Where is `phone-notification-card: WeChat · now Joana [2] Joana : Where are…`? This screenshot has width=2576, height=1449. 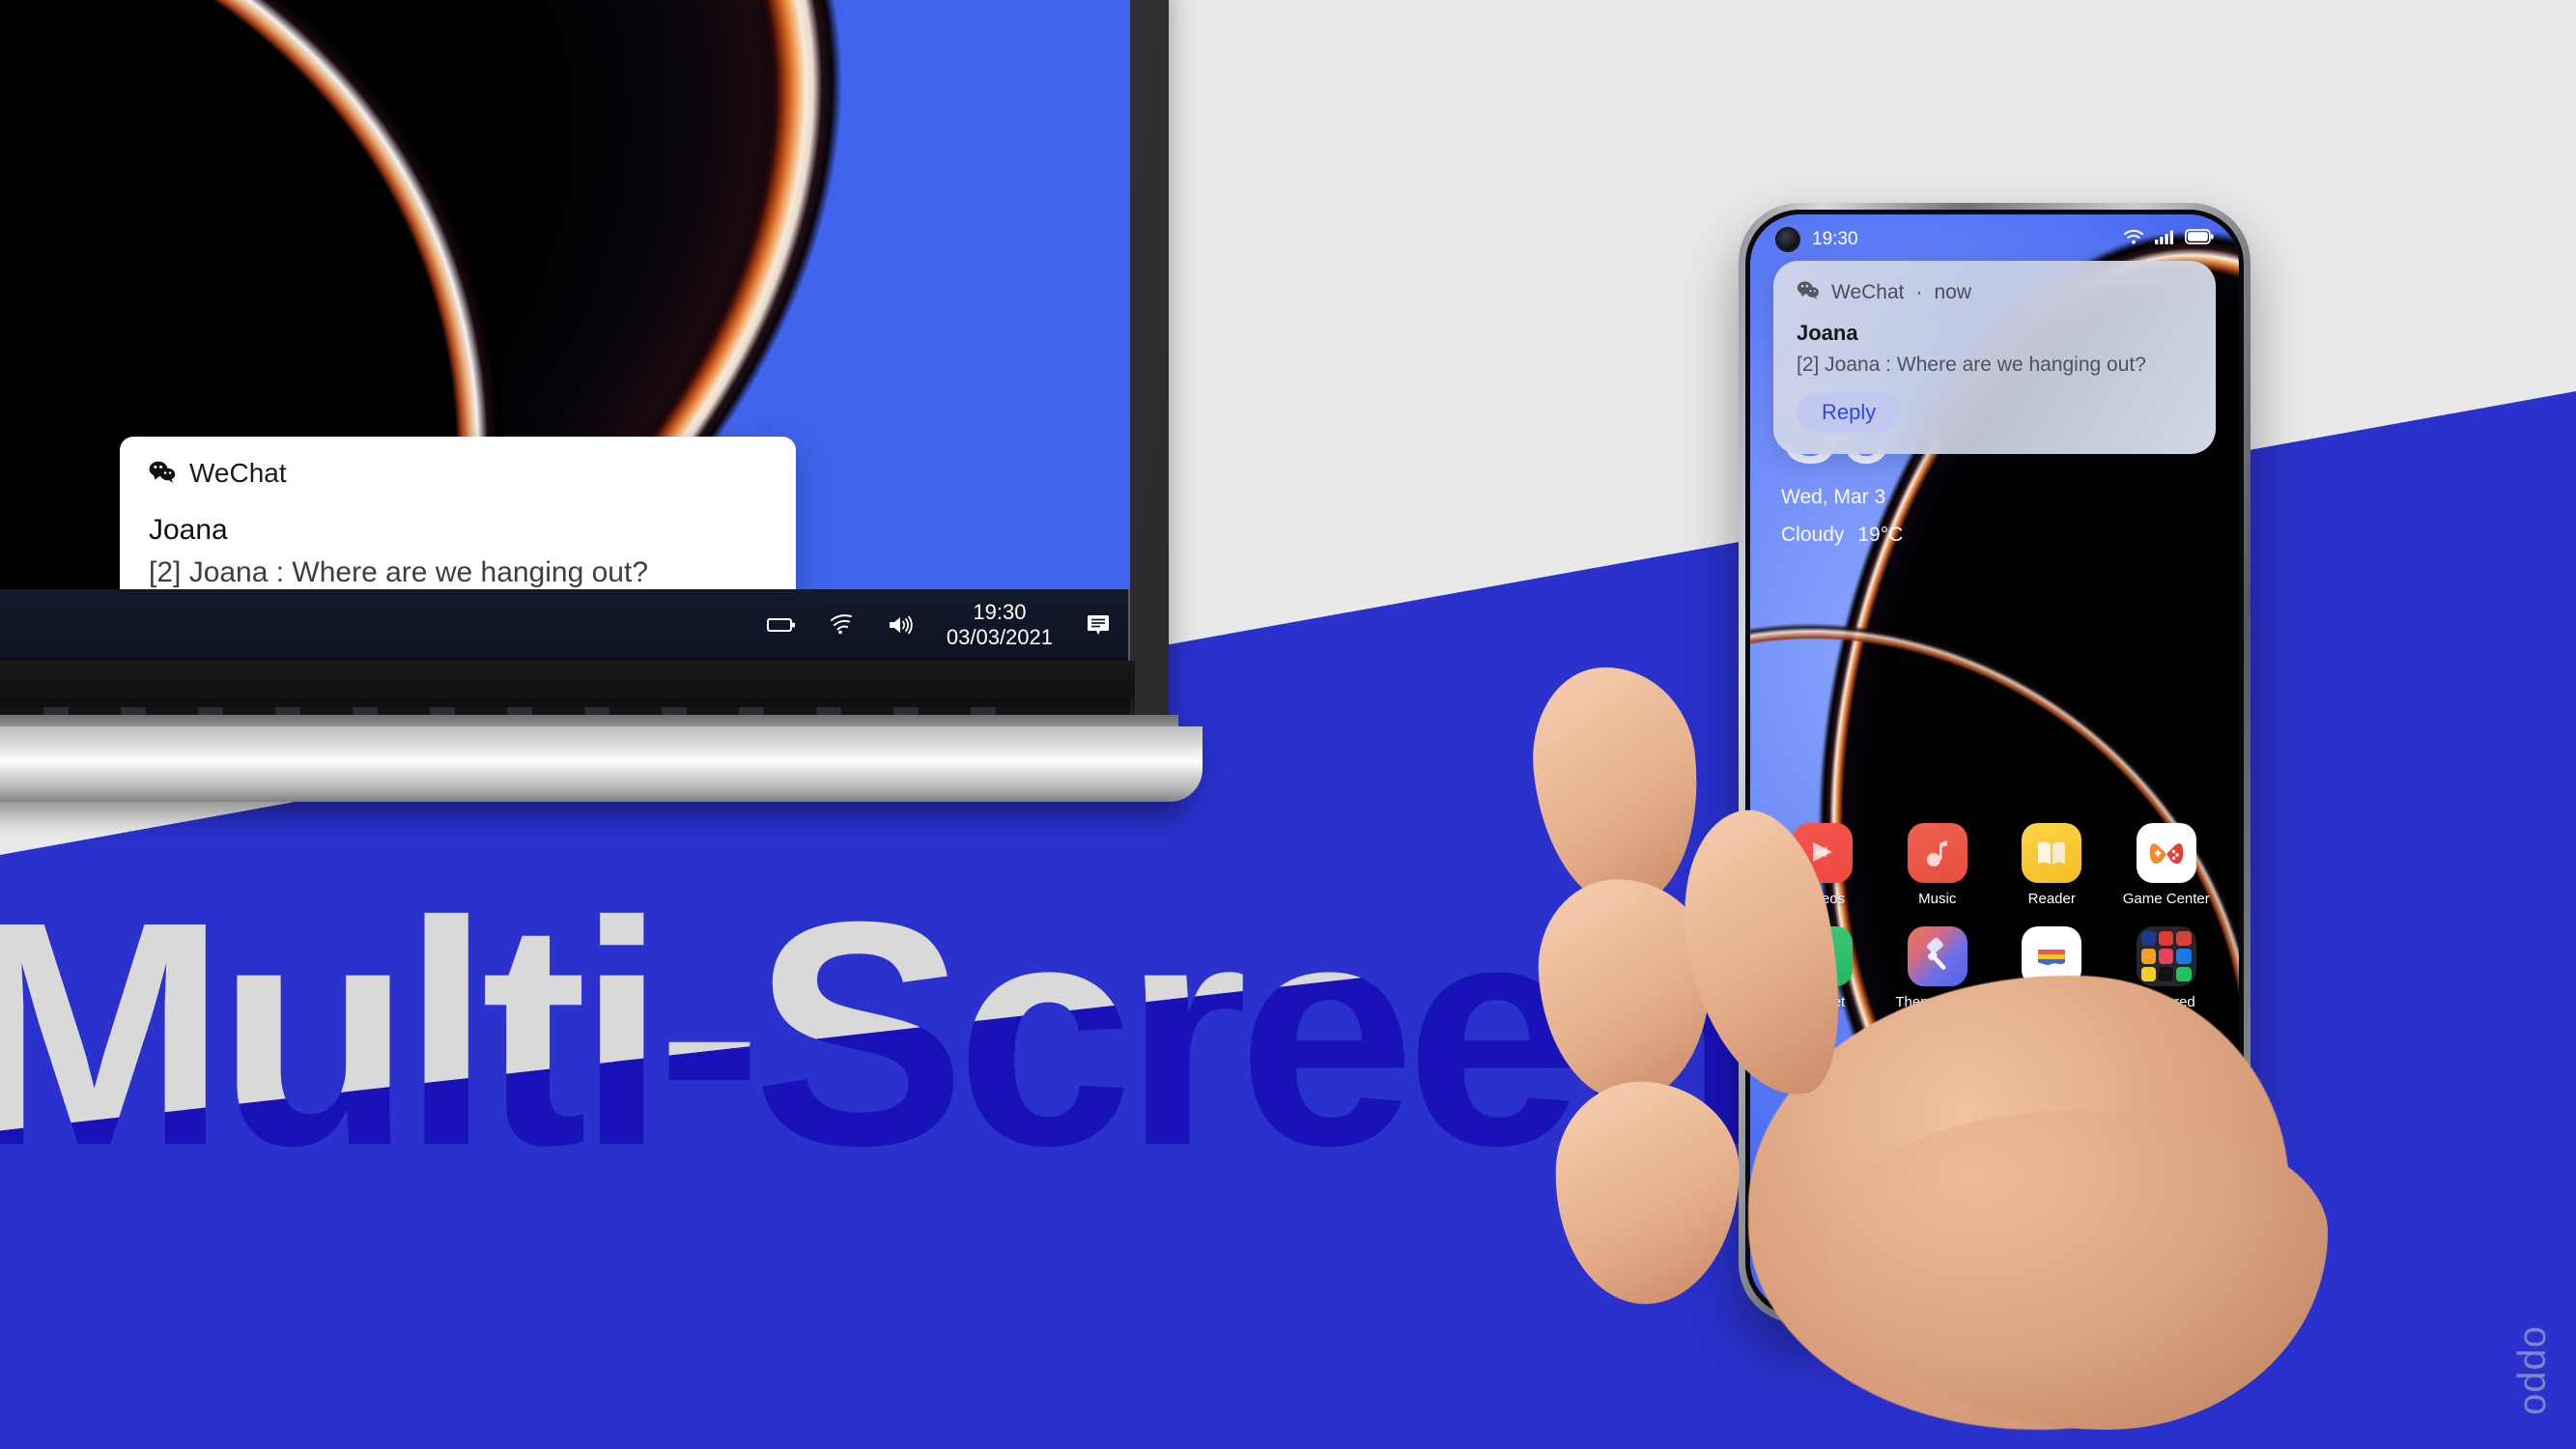
phone-notification-card: WeChat · now Joana [2] Joana : Where are… is located at coordinates (1994, 357).